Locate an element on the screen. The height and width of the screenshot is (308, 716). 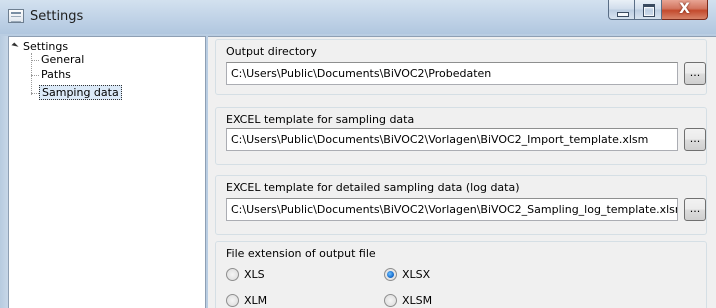
radio-xlm-label: XLM is located at coordinates (256, 300).